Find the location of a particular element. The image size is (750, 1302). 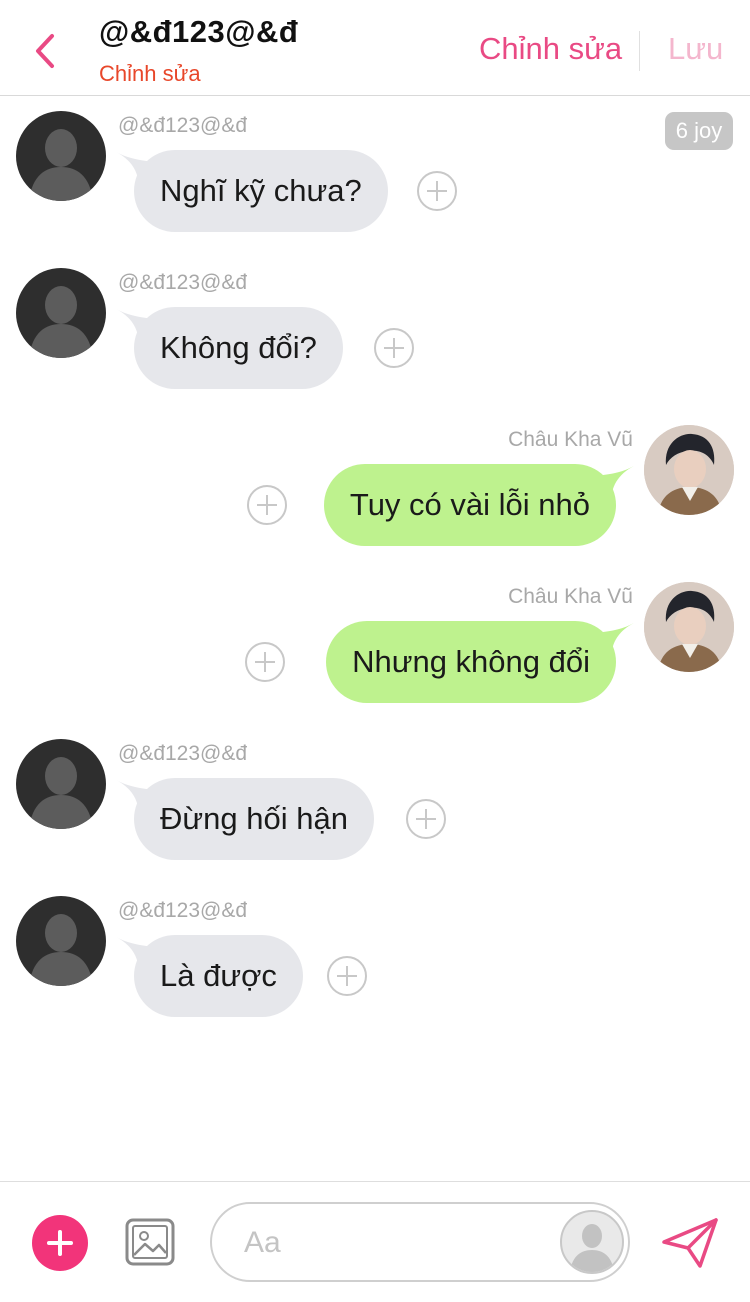

message-bubble: Đừng hối hận is located at coordinates (254, 819).